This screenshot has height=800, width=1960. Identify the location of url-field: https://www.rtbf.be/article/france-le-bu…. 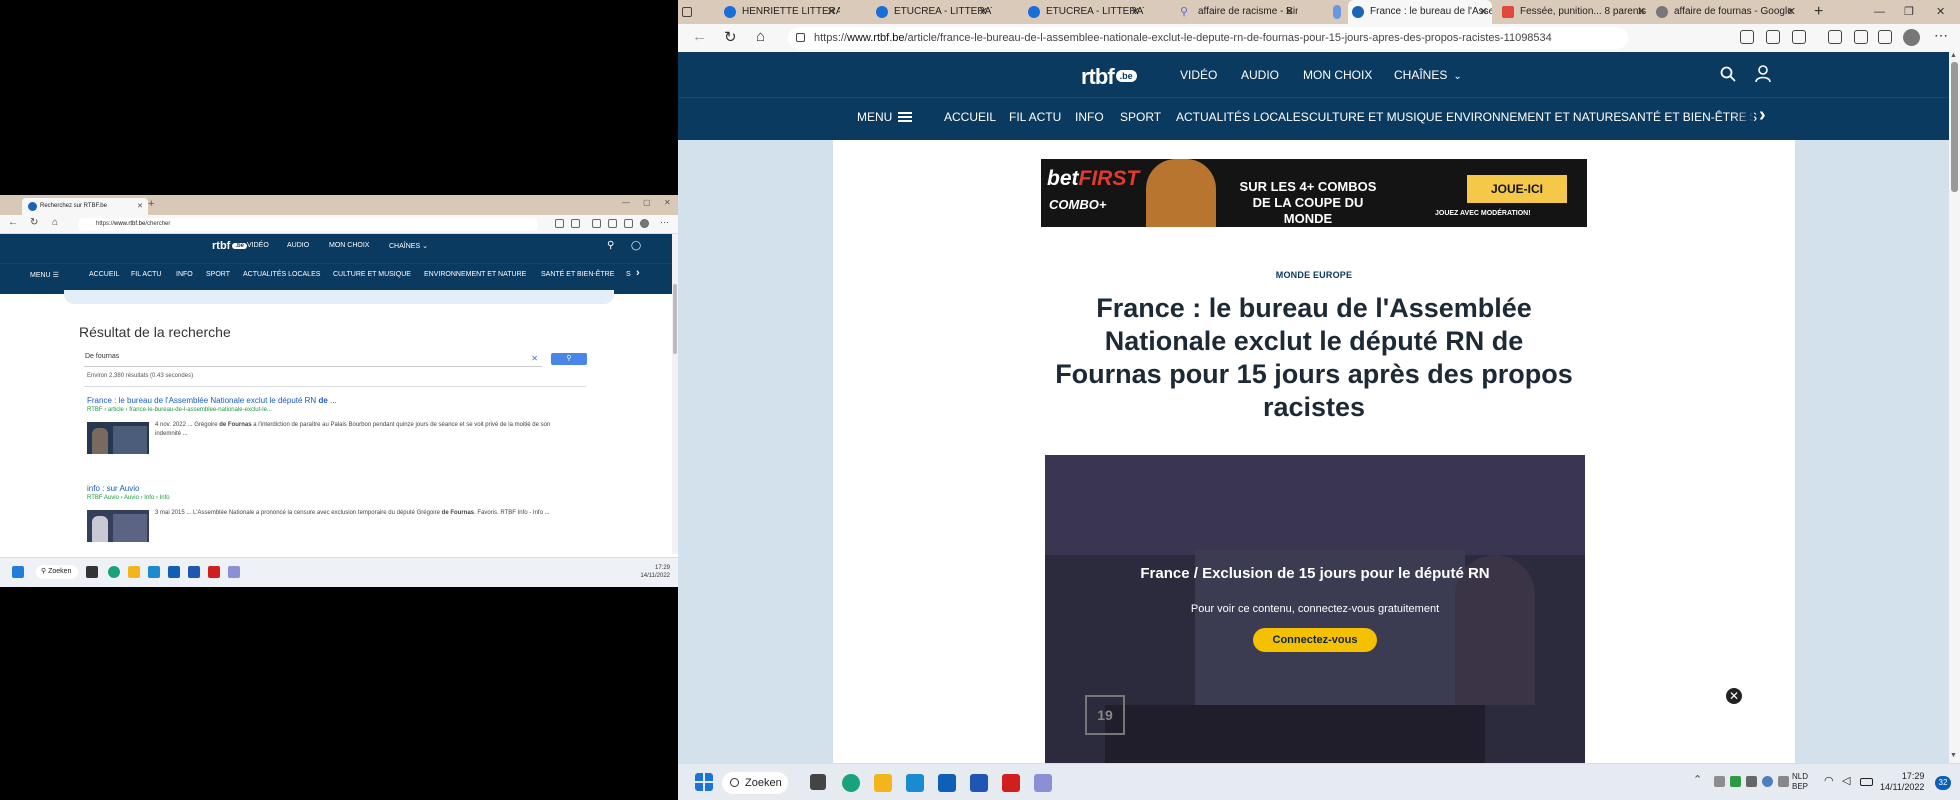
(1208, 38).